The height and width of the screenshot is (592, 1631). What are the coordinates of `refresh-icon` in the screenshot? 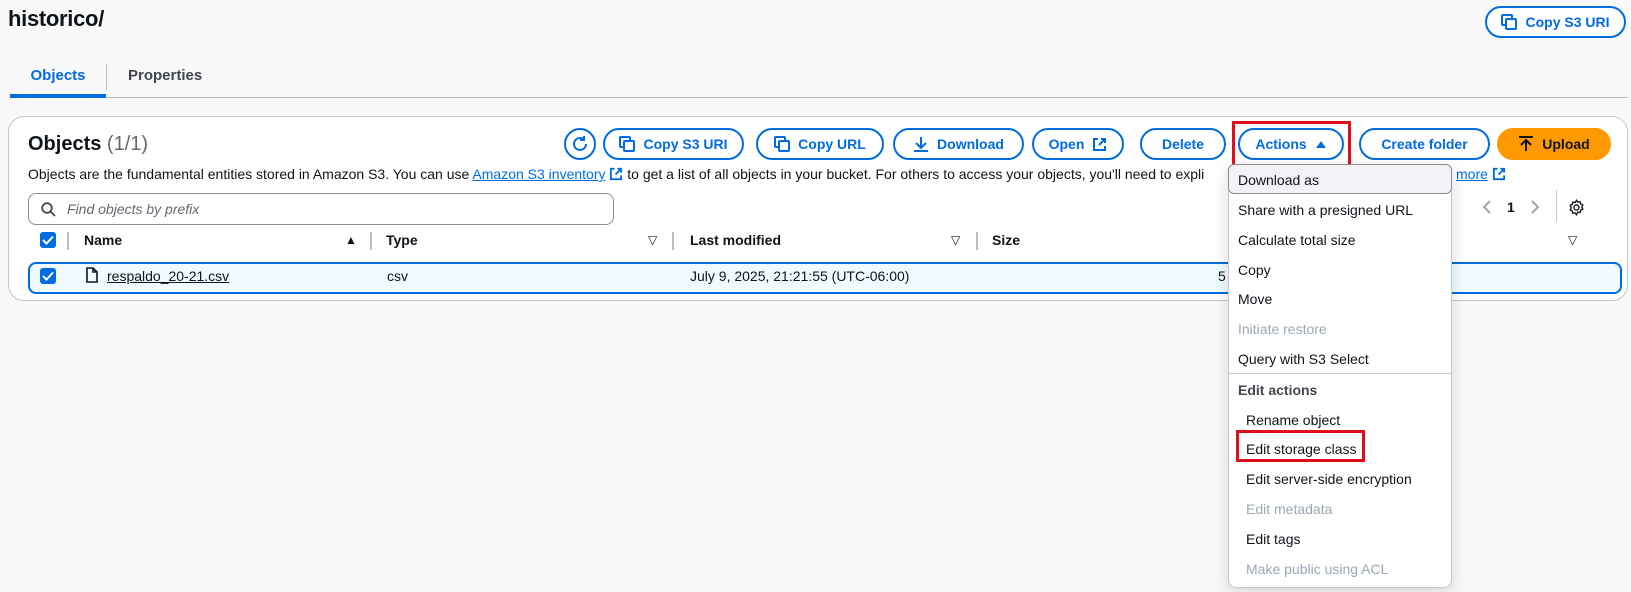 It's located at (580, 143).